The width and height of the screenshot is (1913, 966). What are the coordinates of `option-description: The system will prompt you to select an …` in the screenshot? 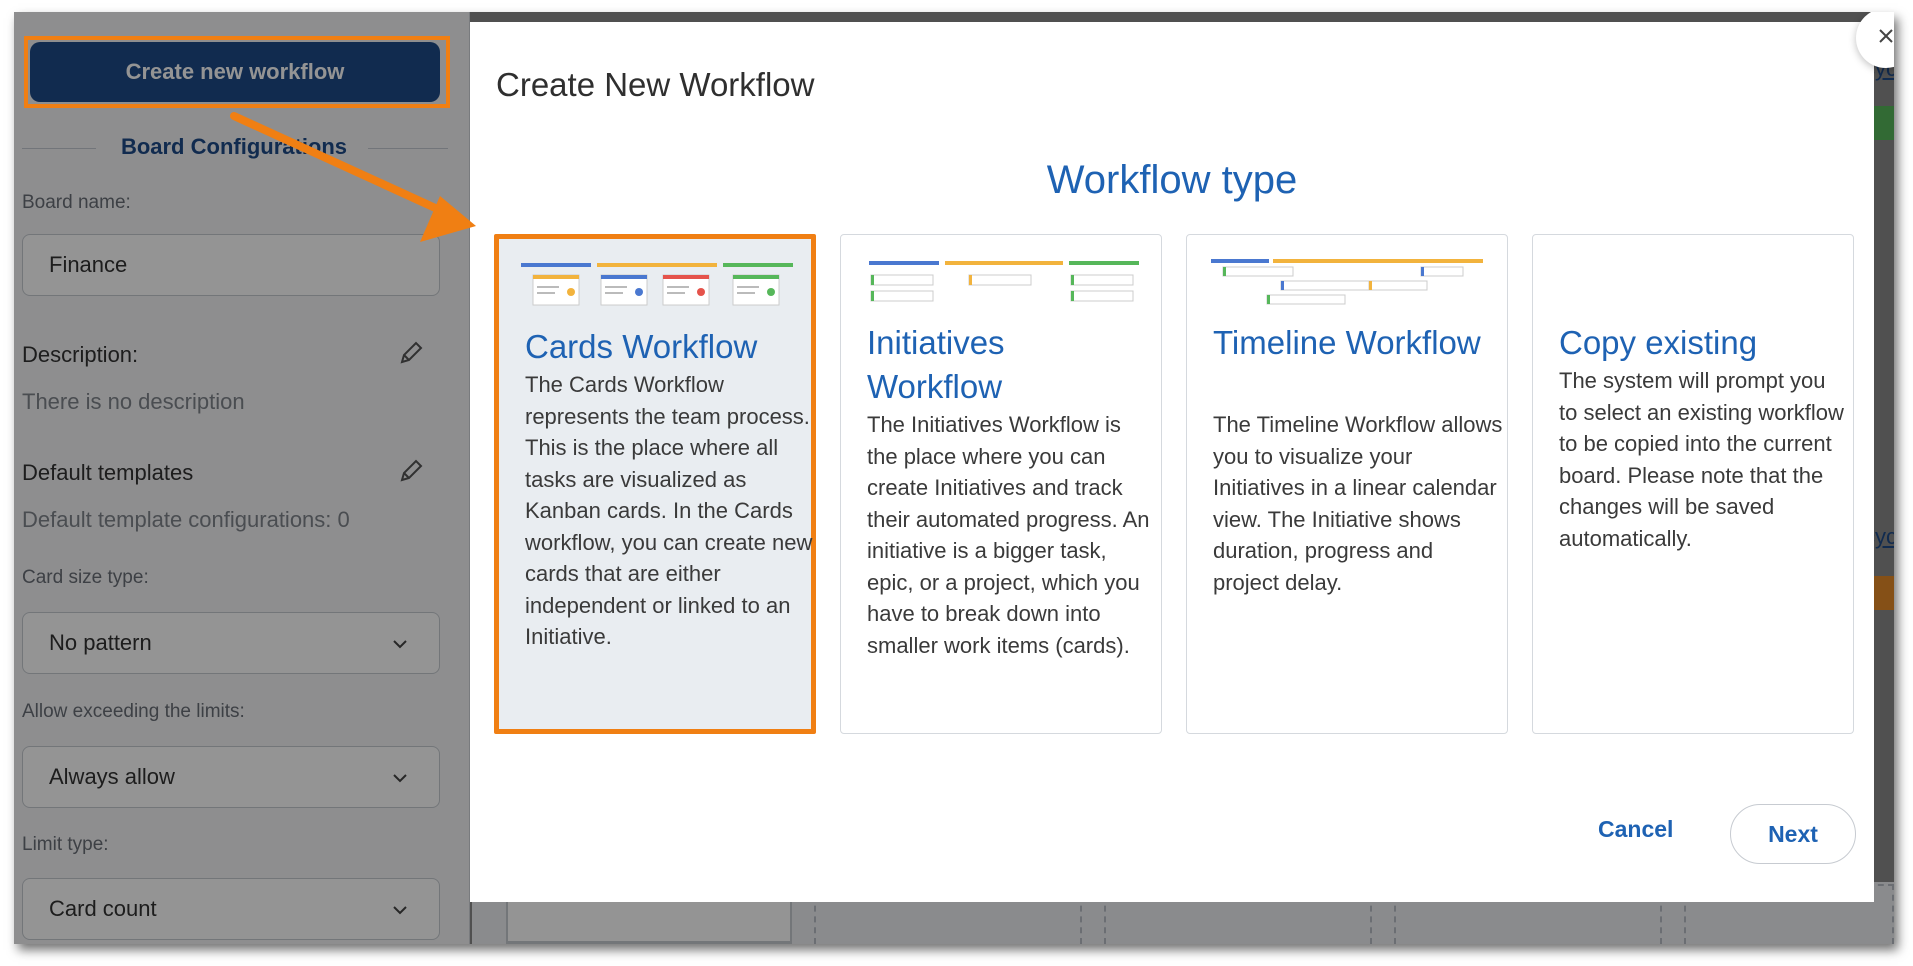 It's located at (1701, 459).